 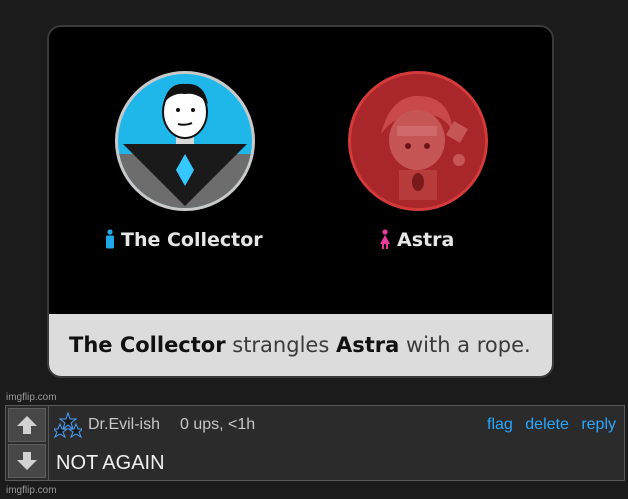 I want to click on reply-link: reply, so click(x=598, y=424).